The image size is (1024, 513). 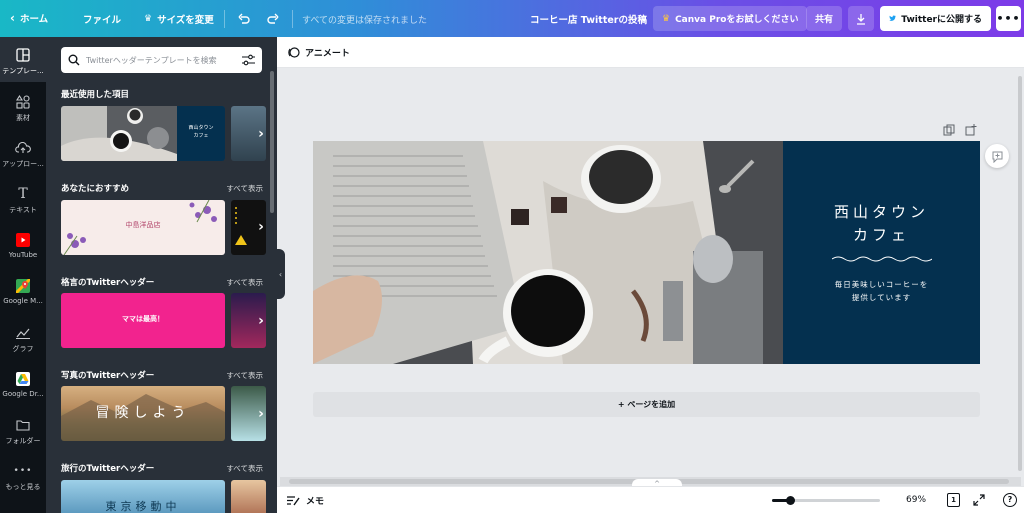 I want to click on page-add-button, so click(x=971, y=130).